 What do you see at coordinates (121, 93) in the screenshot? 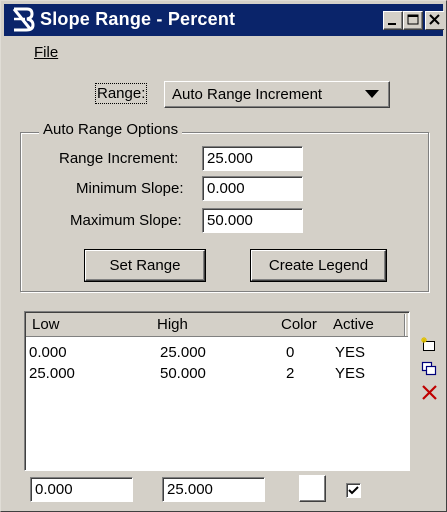
I see `range-label: Range:` at bounding box center [121, 93].